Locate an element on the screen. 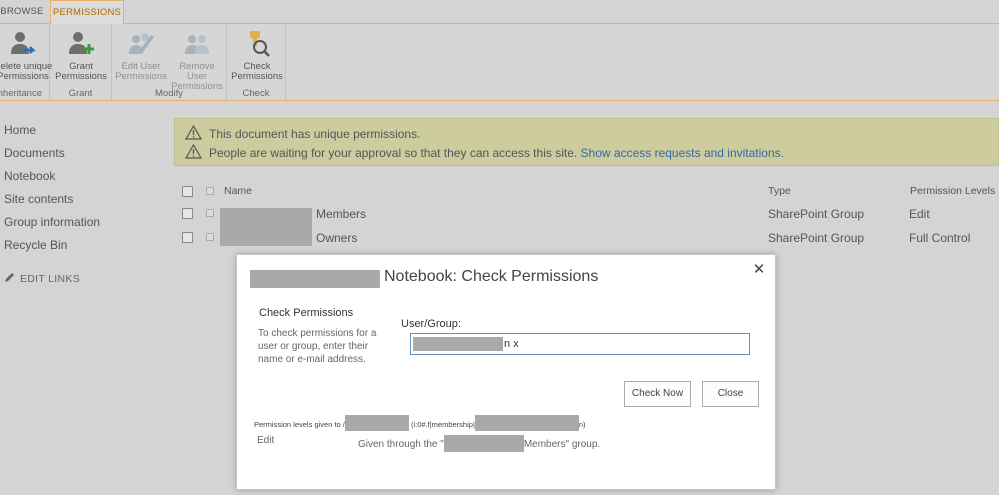 This screenshot has height=495, width=999. result-level: Edit is located at coordinates (266, 440).